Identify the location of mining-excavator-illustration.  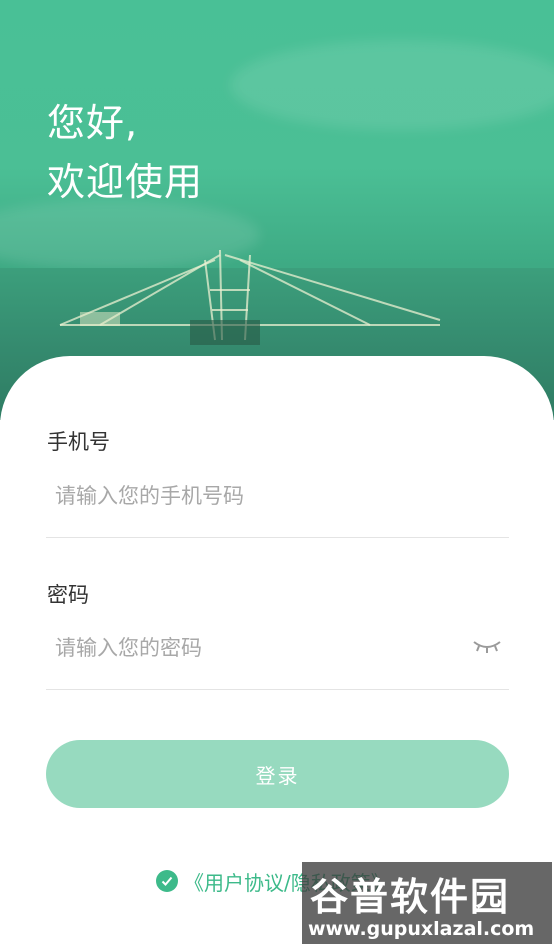
(250, 297).